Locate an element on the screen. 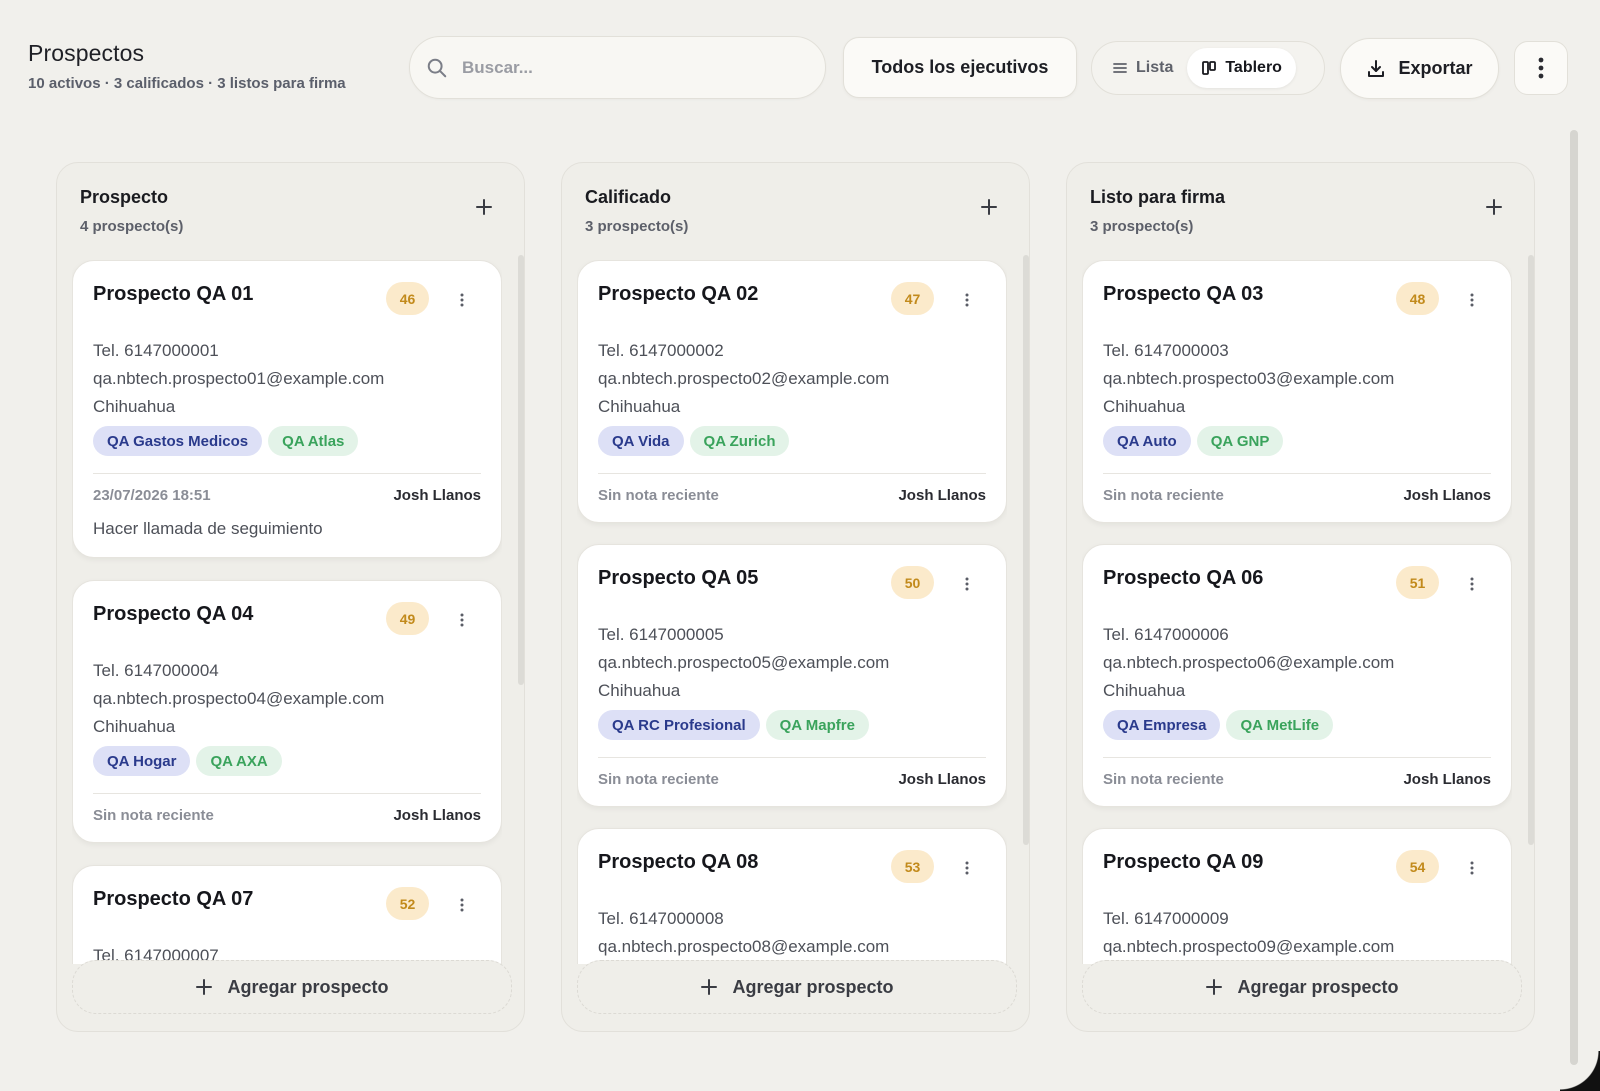 The height and width of the screenshot is (1091, 1600). page-title: Prospectos is located at coordinates (86, 53).